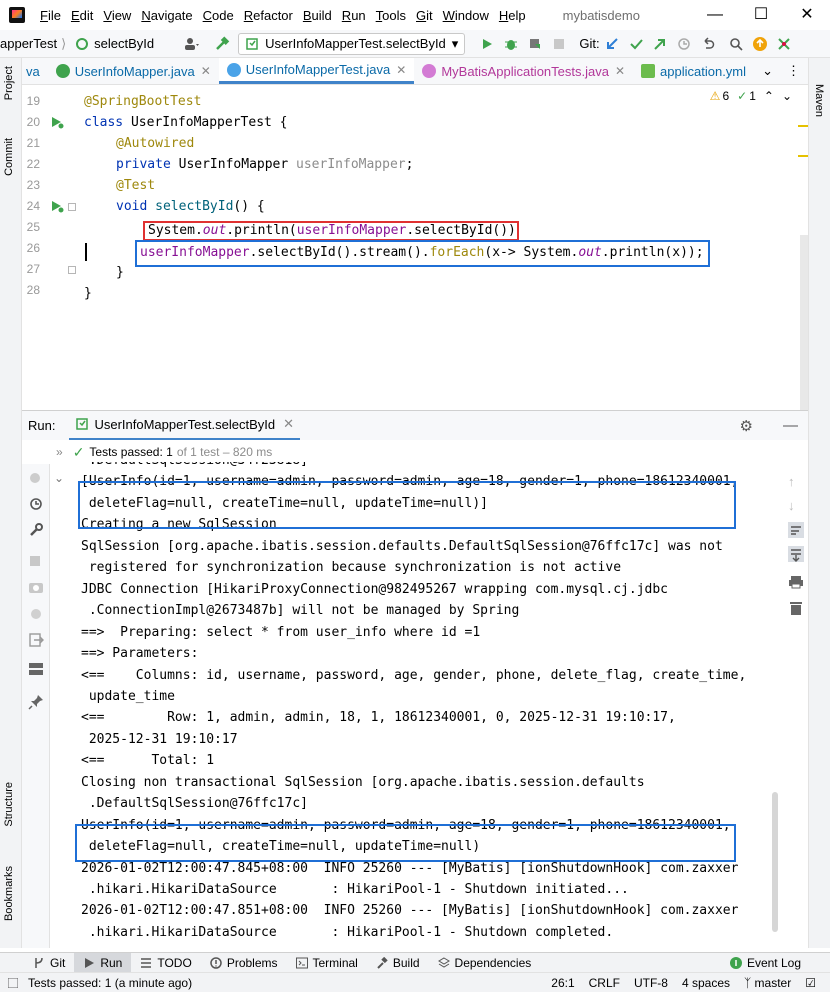 The image size is (830, 992). What do you see at coordinates (715, 15) in the screenshot?
I see `minimize-icon: —` at bounding box center [715, 15].